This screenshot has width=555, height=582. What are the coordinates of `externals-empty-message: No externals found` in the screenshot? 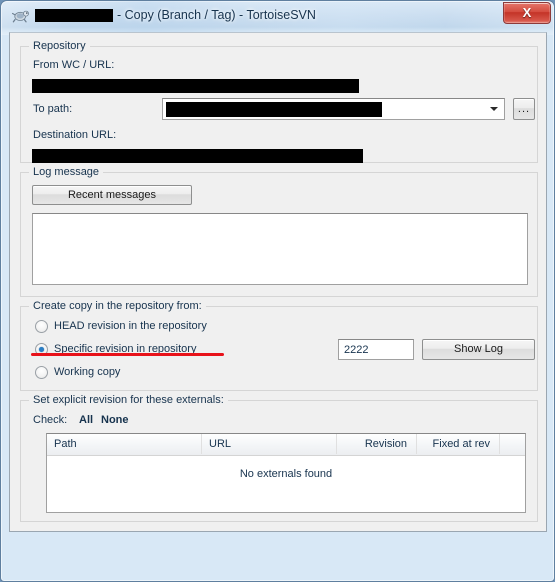 It's located at (286, 474).